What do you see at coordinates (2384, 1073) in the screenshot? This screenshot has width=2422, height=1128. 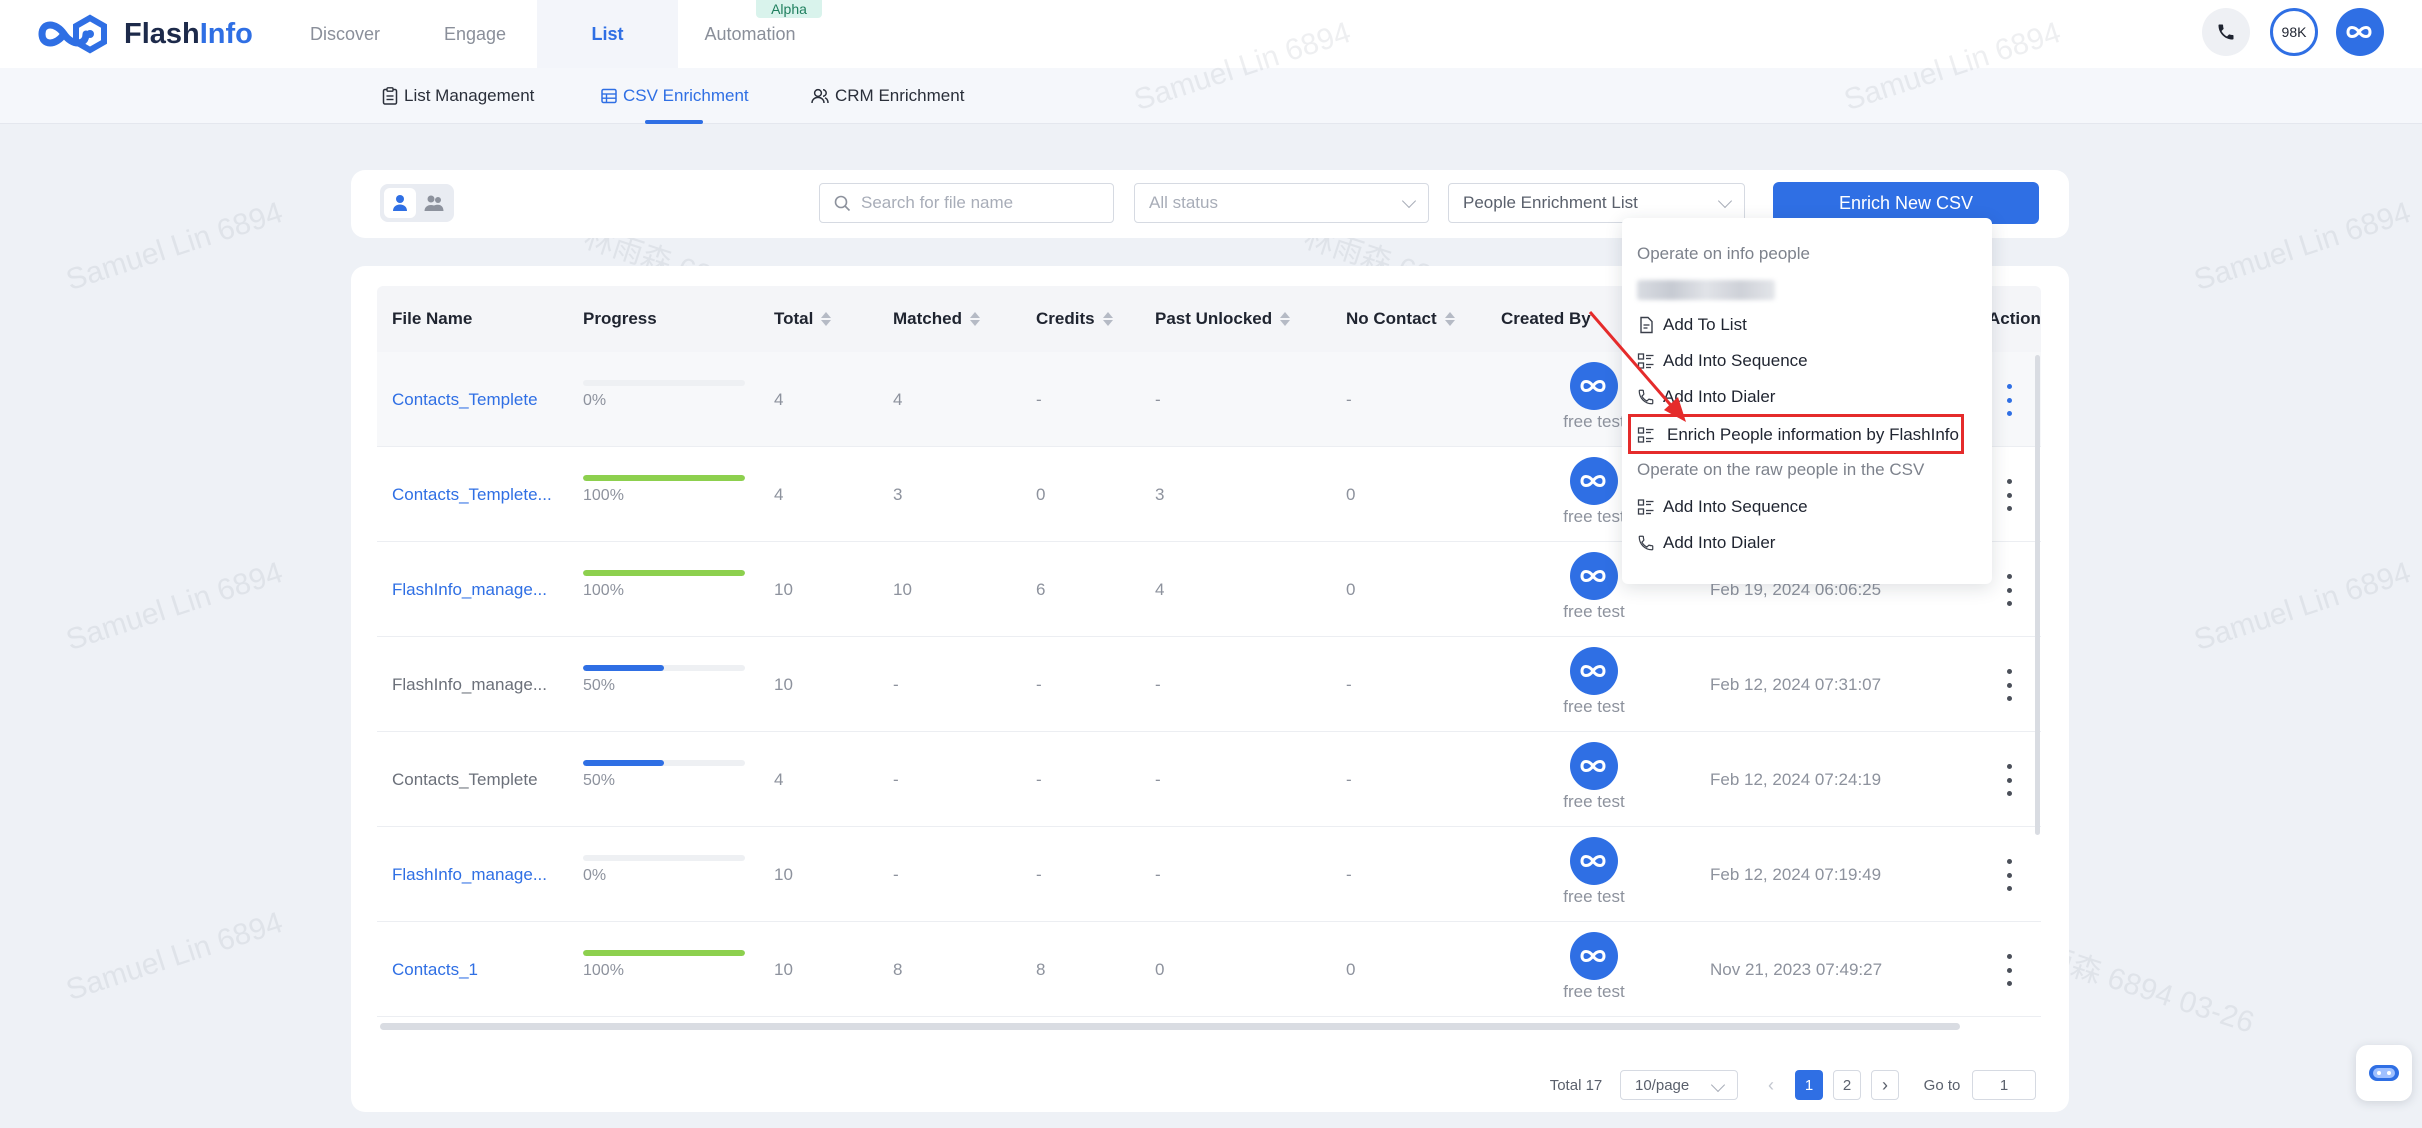 I see `chat-widget-button` at bounding box center [2384, 1073].